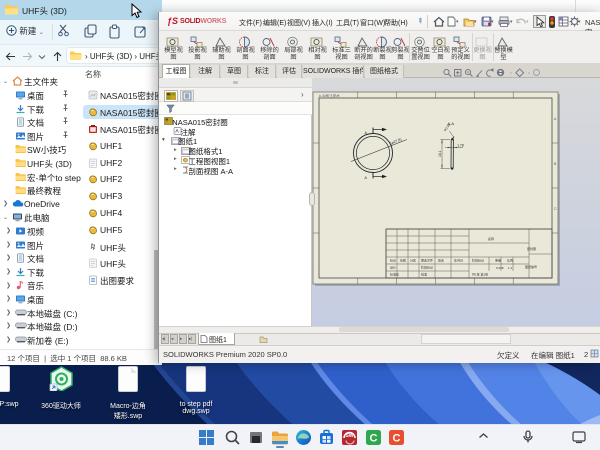 Image resolution: width=600 pixels, height=450 pixels. I want to click on svg-text: 18.1, so click(440, 153).